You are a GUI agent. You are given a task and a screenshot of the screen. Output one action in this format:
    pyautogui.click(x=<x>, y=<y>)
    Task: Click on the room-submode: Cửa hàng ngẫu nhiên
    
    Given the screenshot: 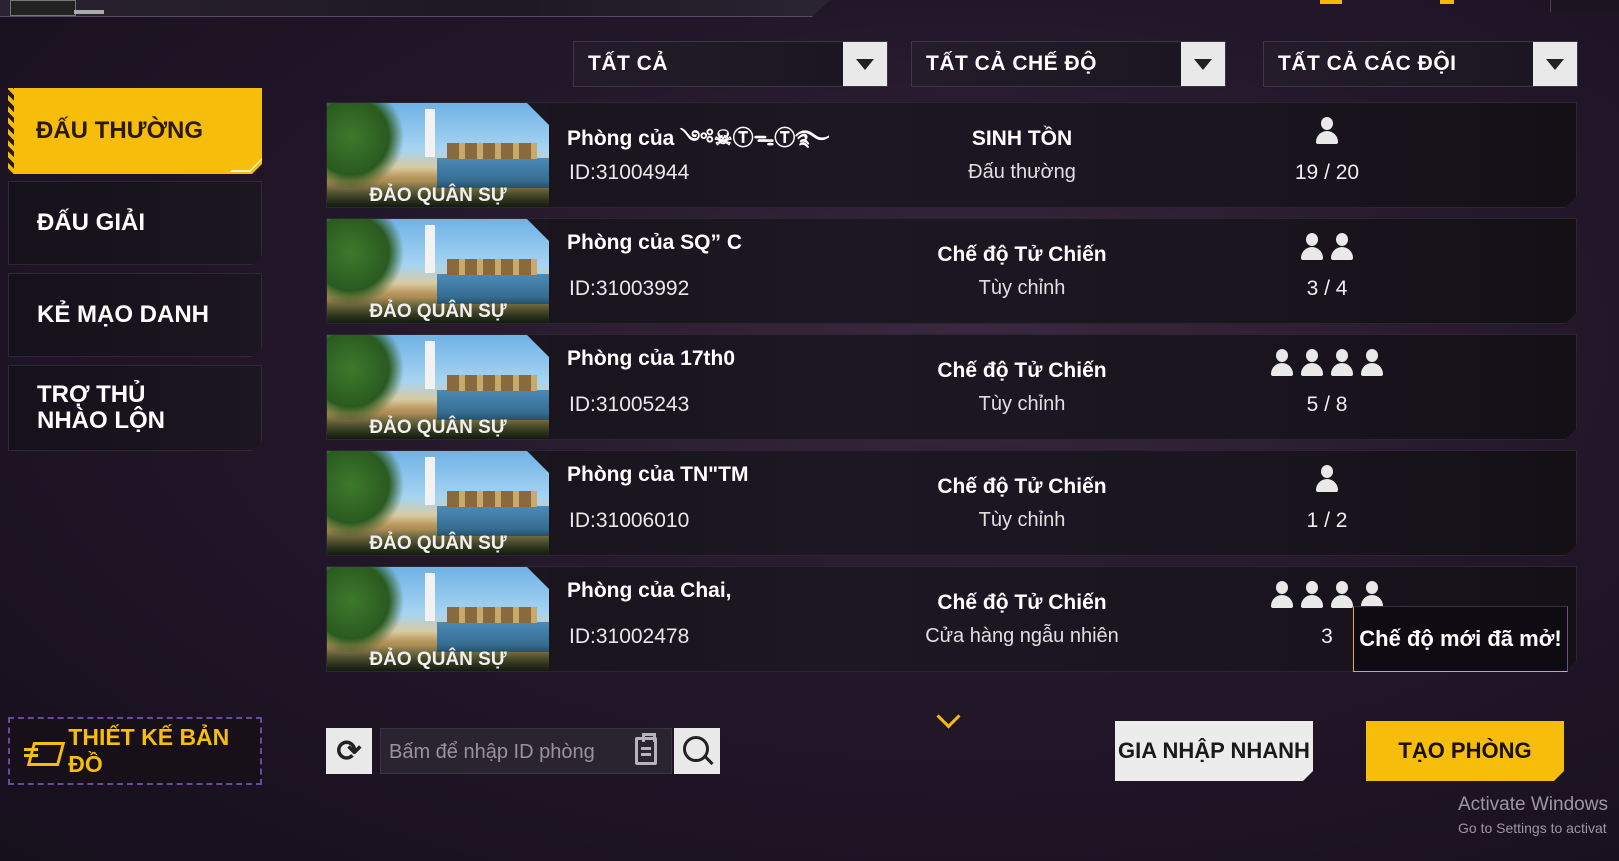 What is the action you would take?
    pyautogui.click(x=1022, y=636)
    